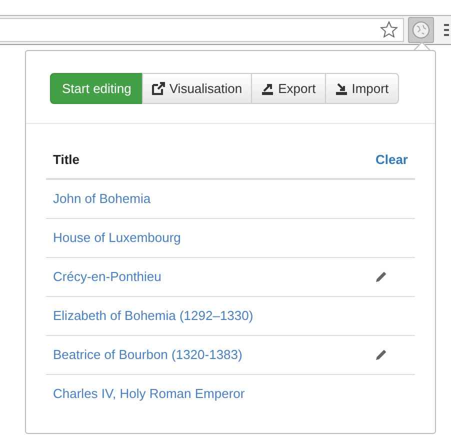 The height and width of the screenshot is (435, 451). Describe the element at coordinates (421, 30) in the screenshot. I see `globe-icon` at that location.